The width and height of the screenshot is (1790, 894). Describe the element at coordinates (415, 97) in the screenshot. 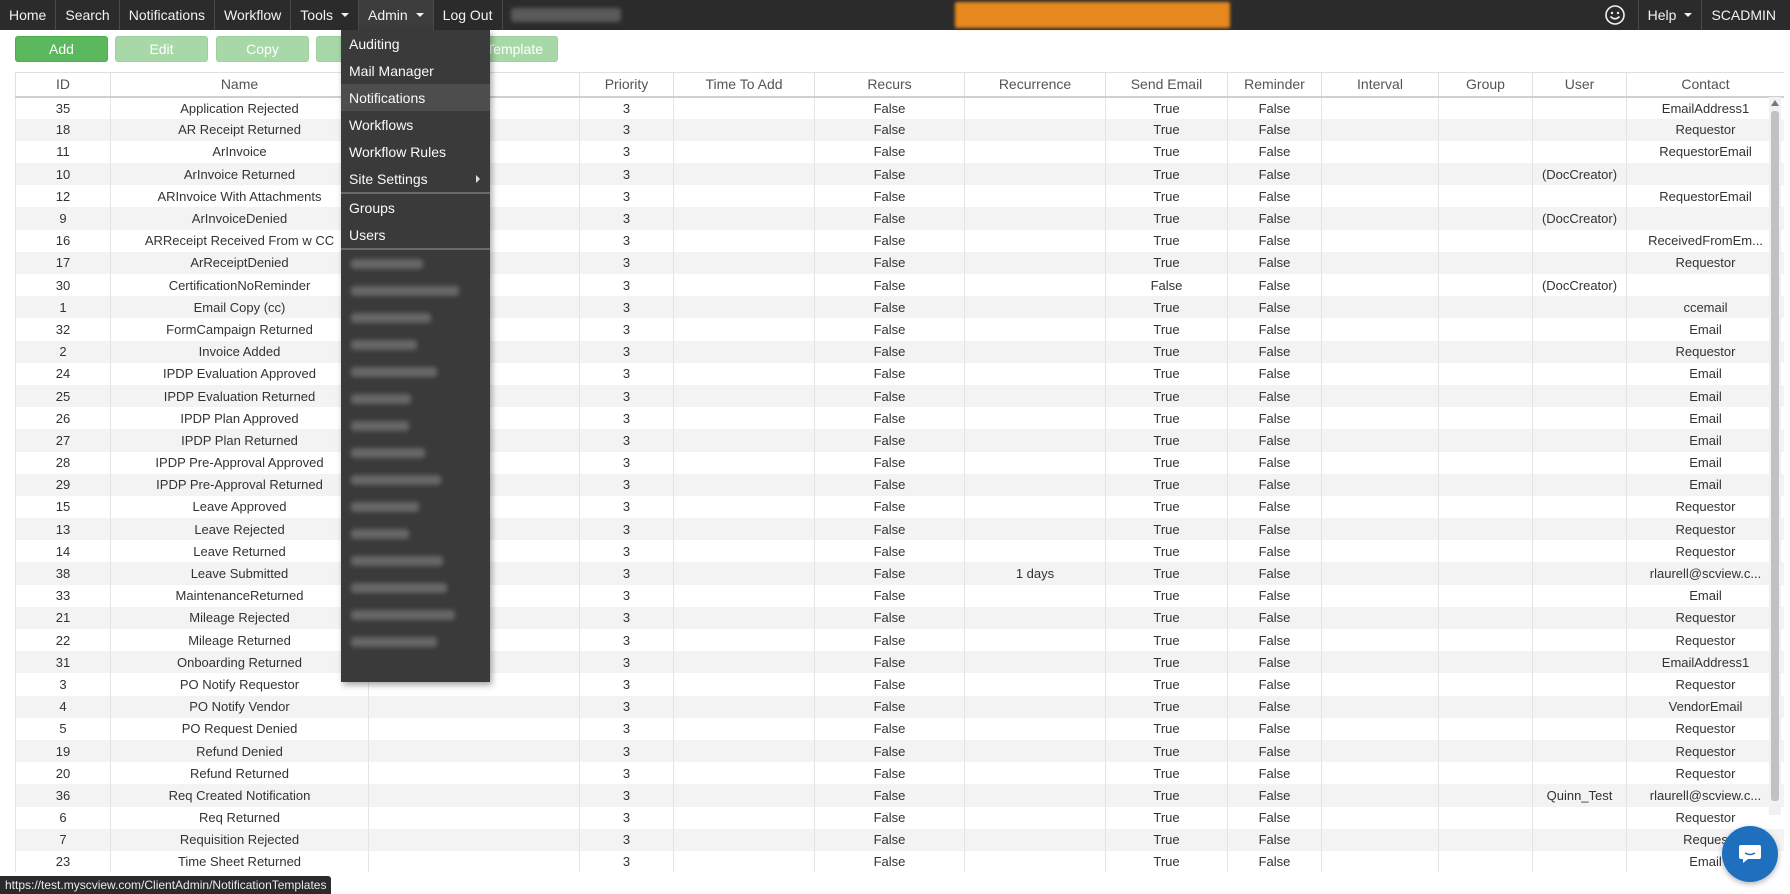

I see `menu-item-notifications: Notifications` at that location.